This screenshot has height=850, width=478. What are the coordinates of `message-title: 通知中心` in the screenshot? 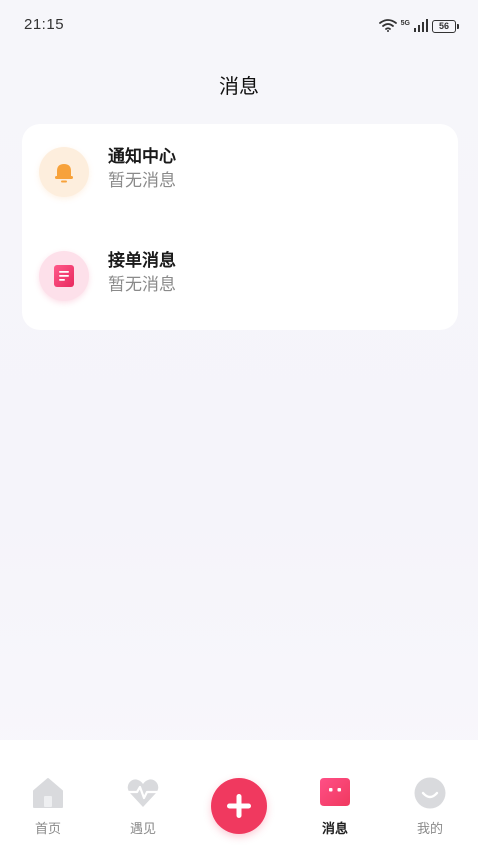 It's located at (142, 157).